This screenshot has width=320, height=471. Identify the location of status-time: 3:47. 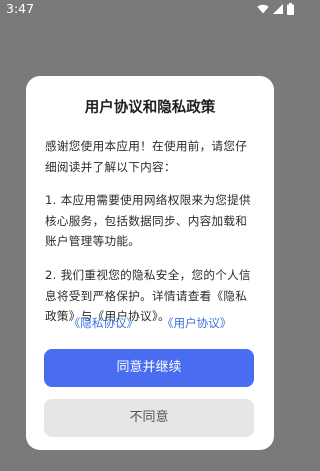
(20, 8).